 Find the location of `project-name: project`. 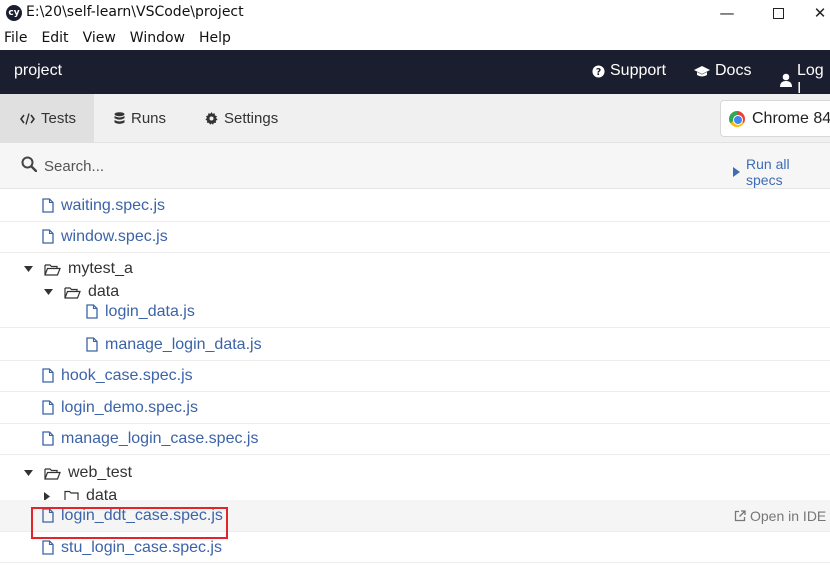

project-name: project is located at coordinates (38, 70).